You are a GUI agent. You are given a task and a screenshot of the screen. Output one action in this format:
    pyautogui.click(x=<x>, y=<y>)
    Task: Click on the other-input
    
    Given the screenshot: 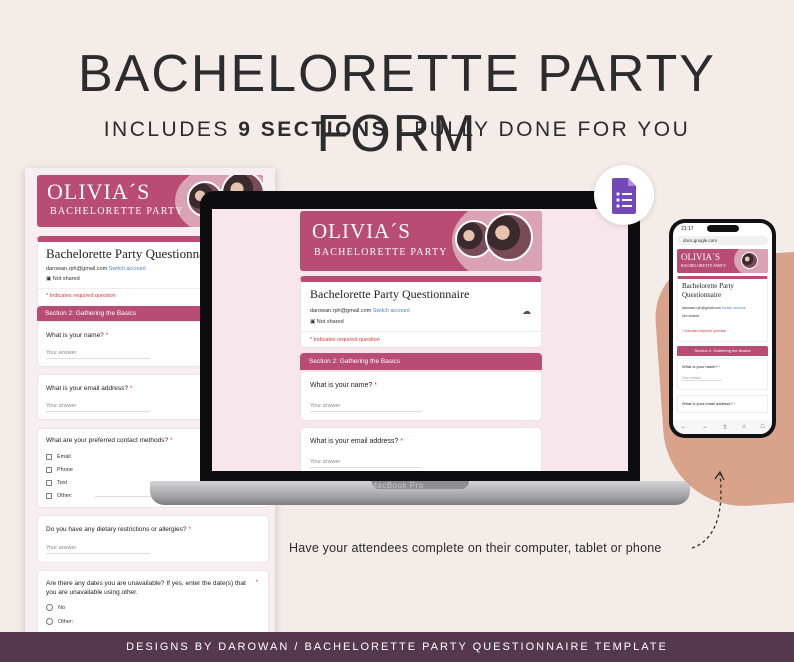 What is the action you would take?
    pyautogui.click(x=125, y=496)
    